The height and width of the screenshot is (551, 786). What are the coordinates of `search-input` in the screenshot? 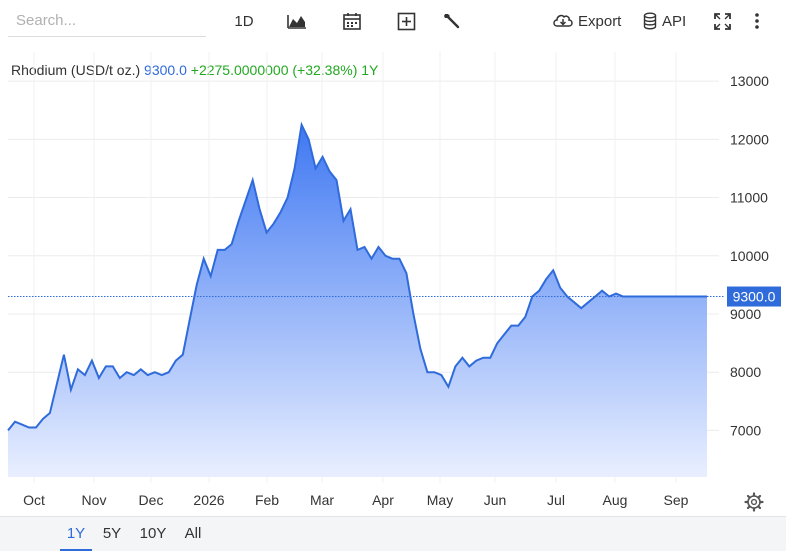 It's located at (107, 20).